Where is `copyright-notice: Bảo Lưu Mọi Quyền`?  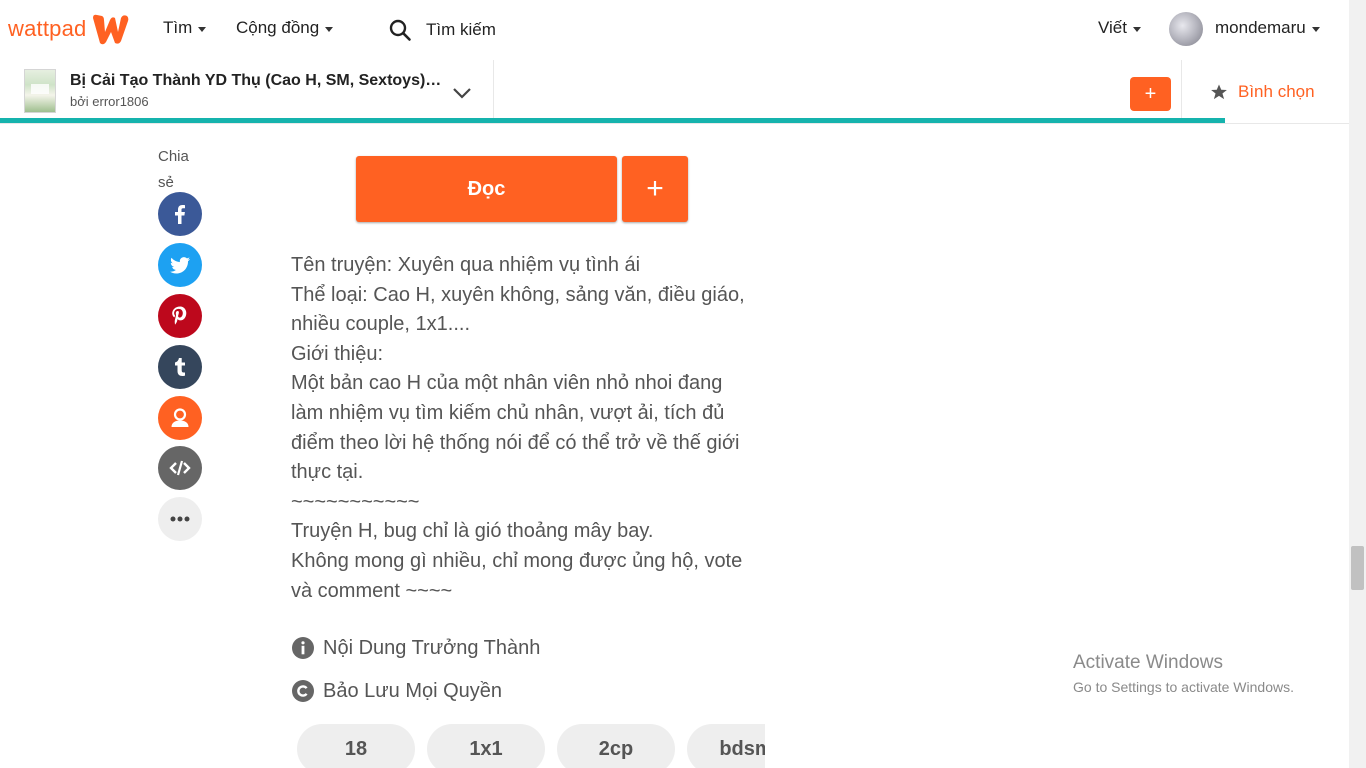 copyright-notice: Bảo Lưu Mọi Quyền is located at coordinates (396, 691).